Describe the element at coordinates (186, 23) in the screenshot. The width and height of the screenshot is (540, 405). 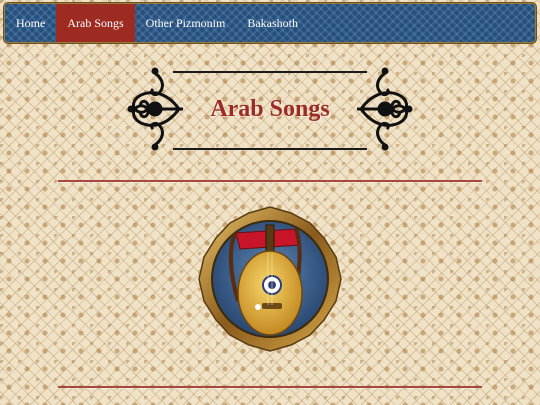
I see `nav-other-pizmonim: Other Pizmonim` at that location.